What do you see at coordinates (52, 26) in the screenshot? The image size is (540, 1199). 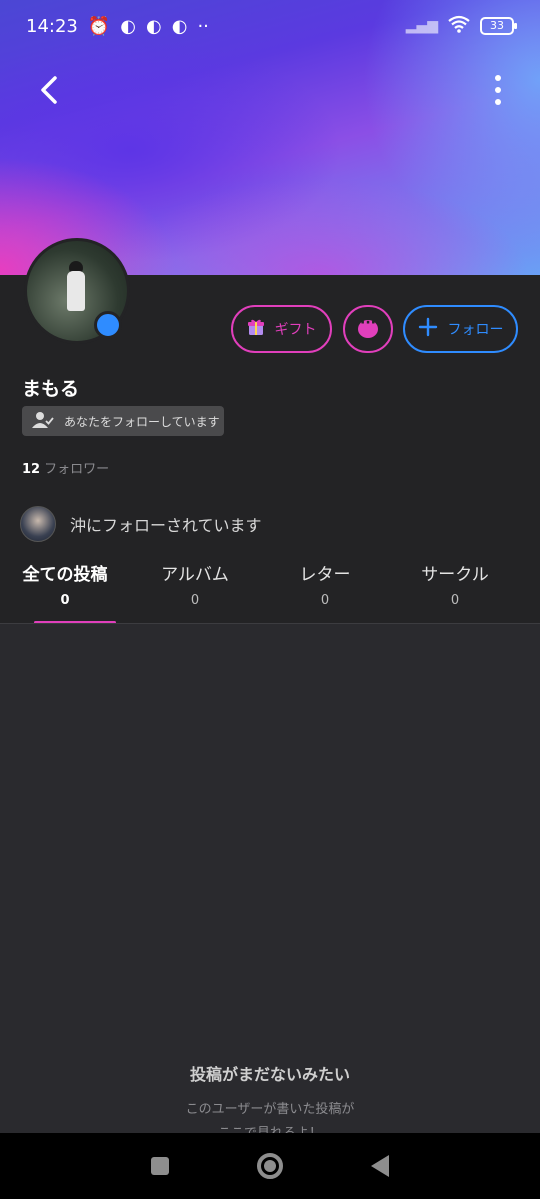 I see `status-time: 14:23` at bounding box center [52, 26].